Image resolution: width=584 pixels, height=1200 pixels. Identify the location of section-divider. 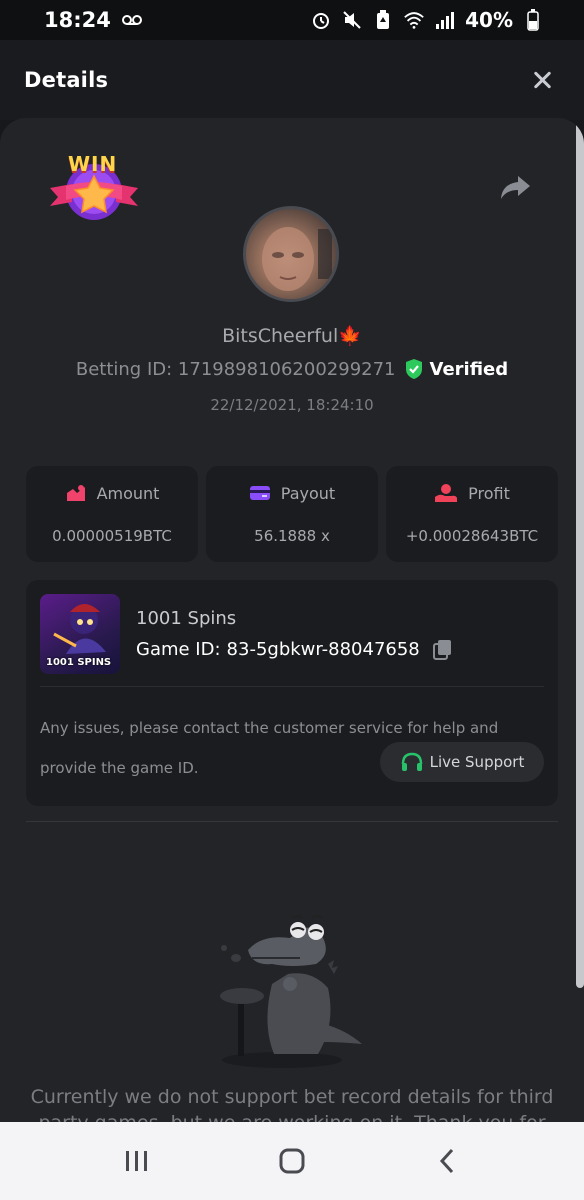
(292, 821).